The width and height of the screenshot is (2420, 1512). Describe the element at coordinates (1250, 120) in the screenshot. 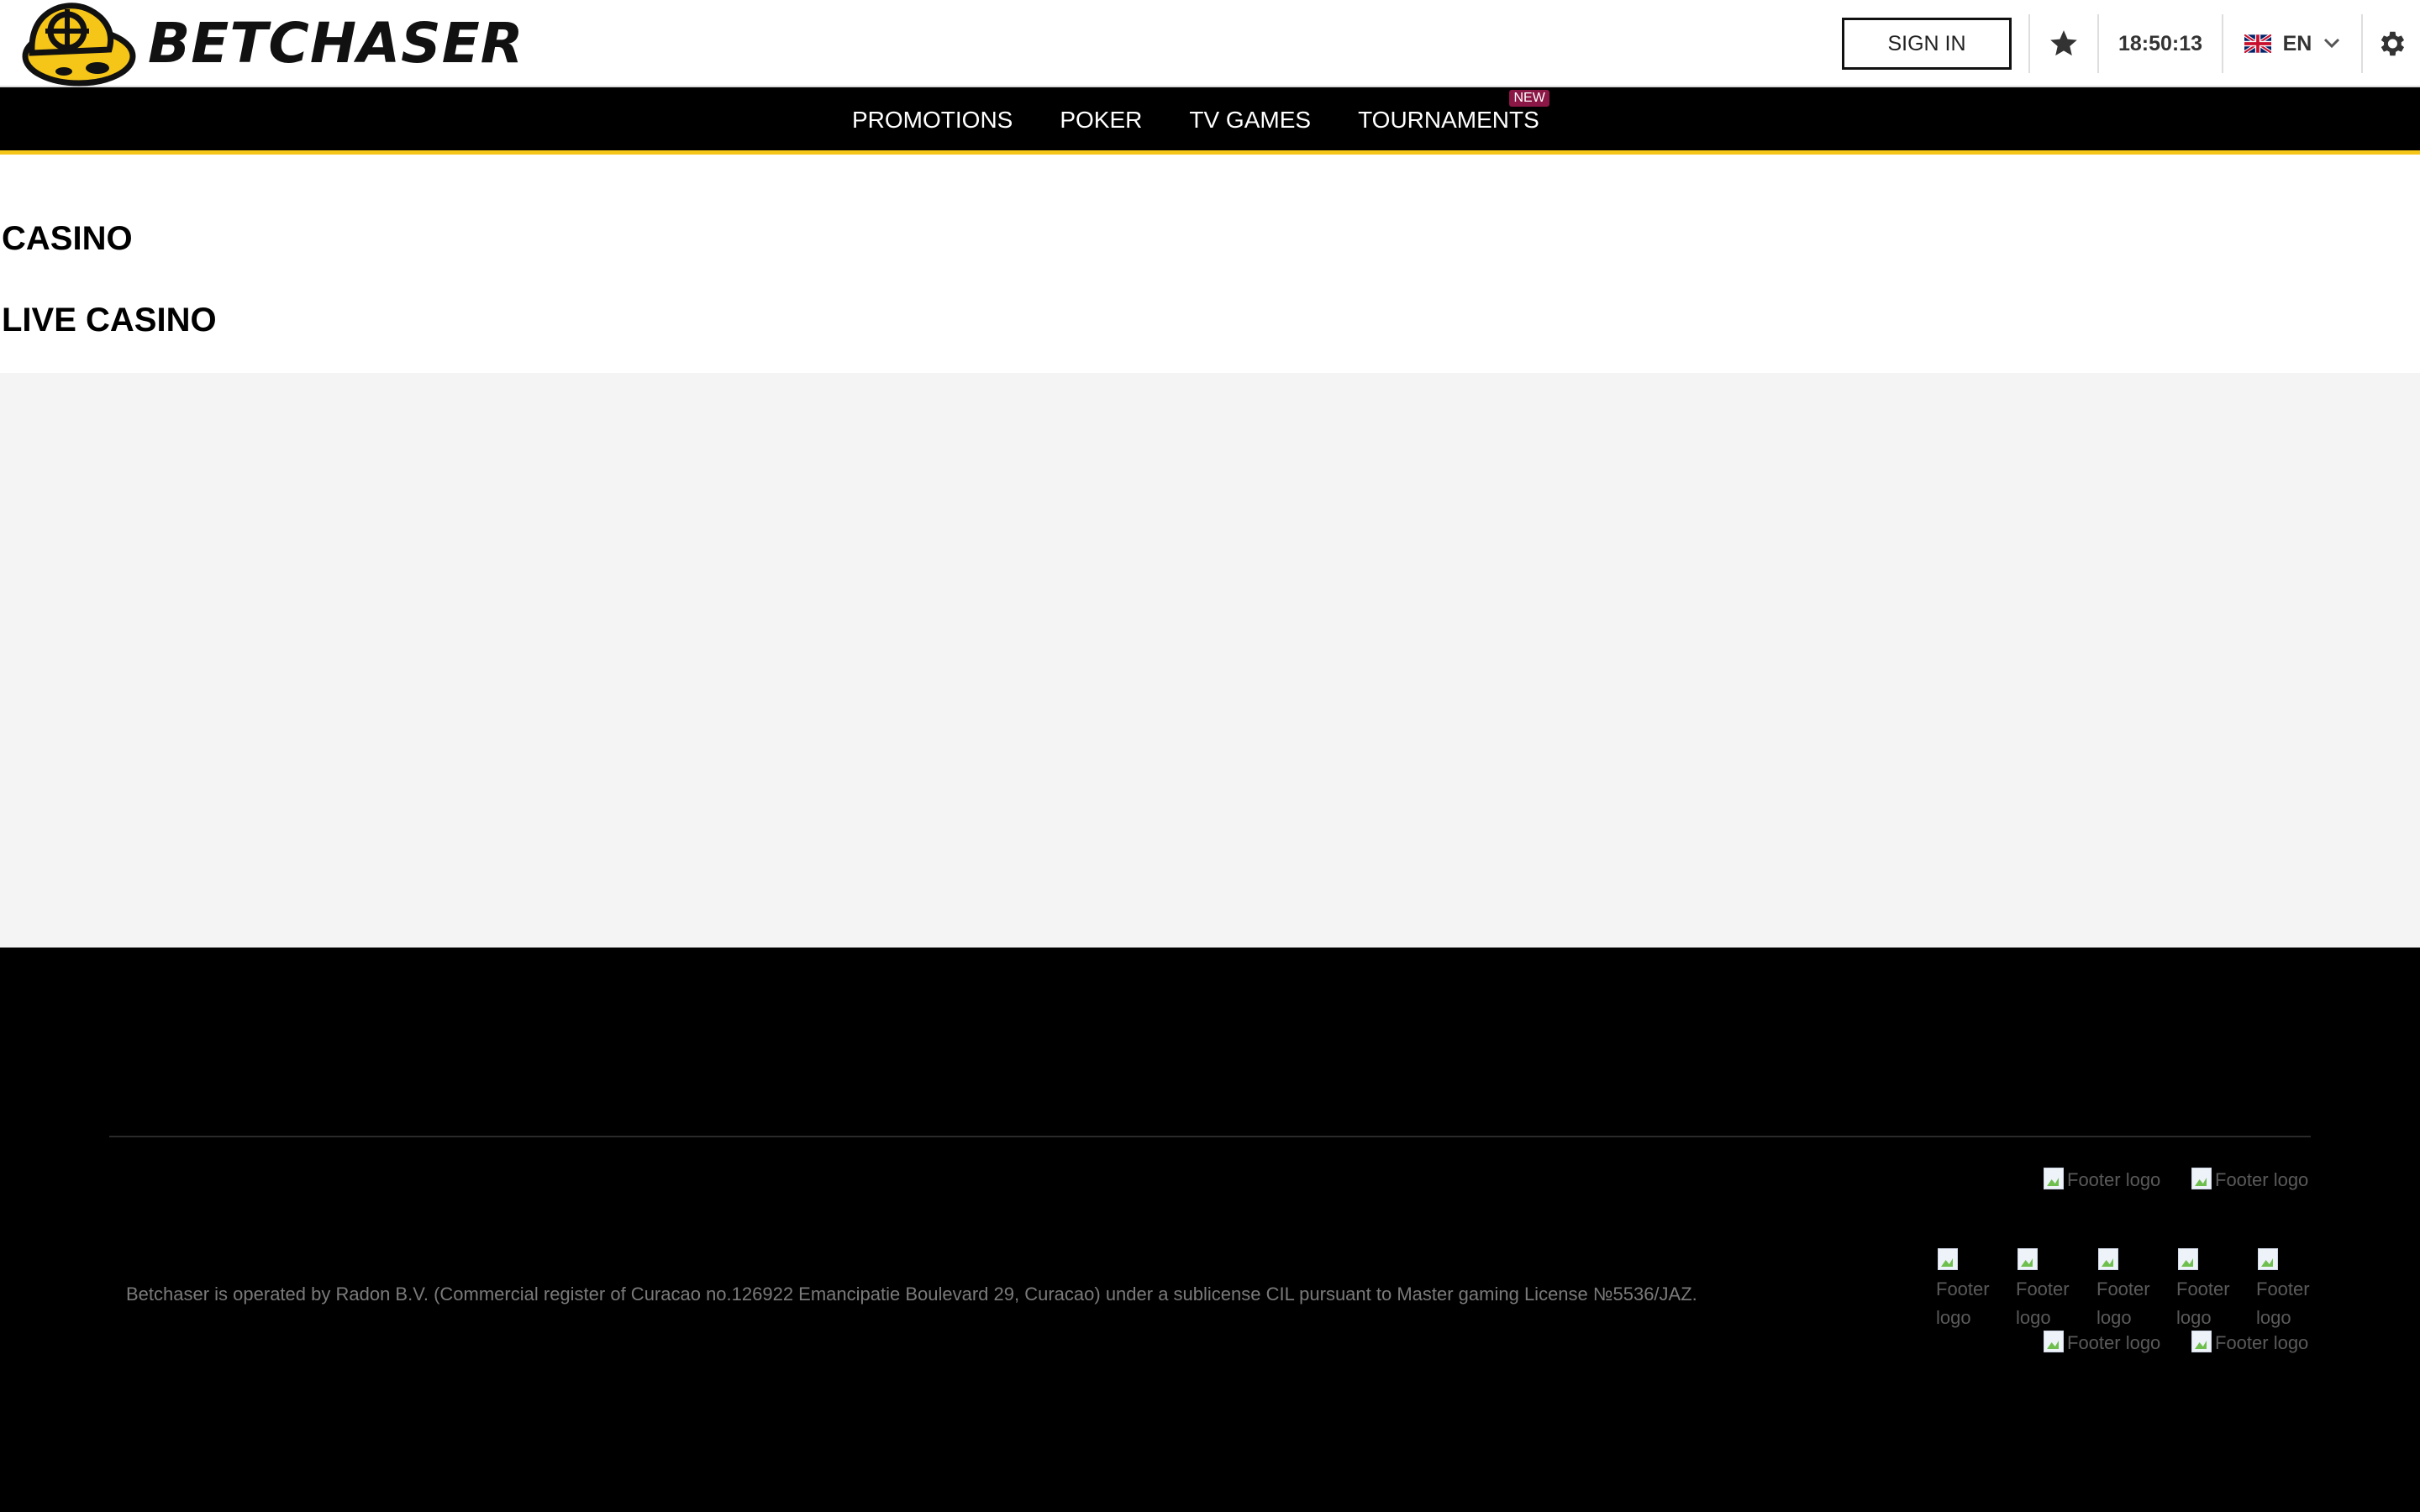

I see `nav-item-tv-games: TV GAMES` at that location.